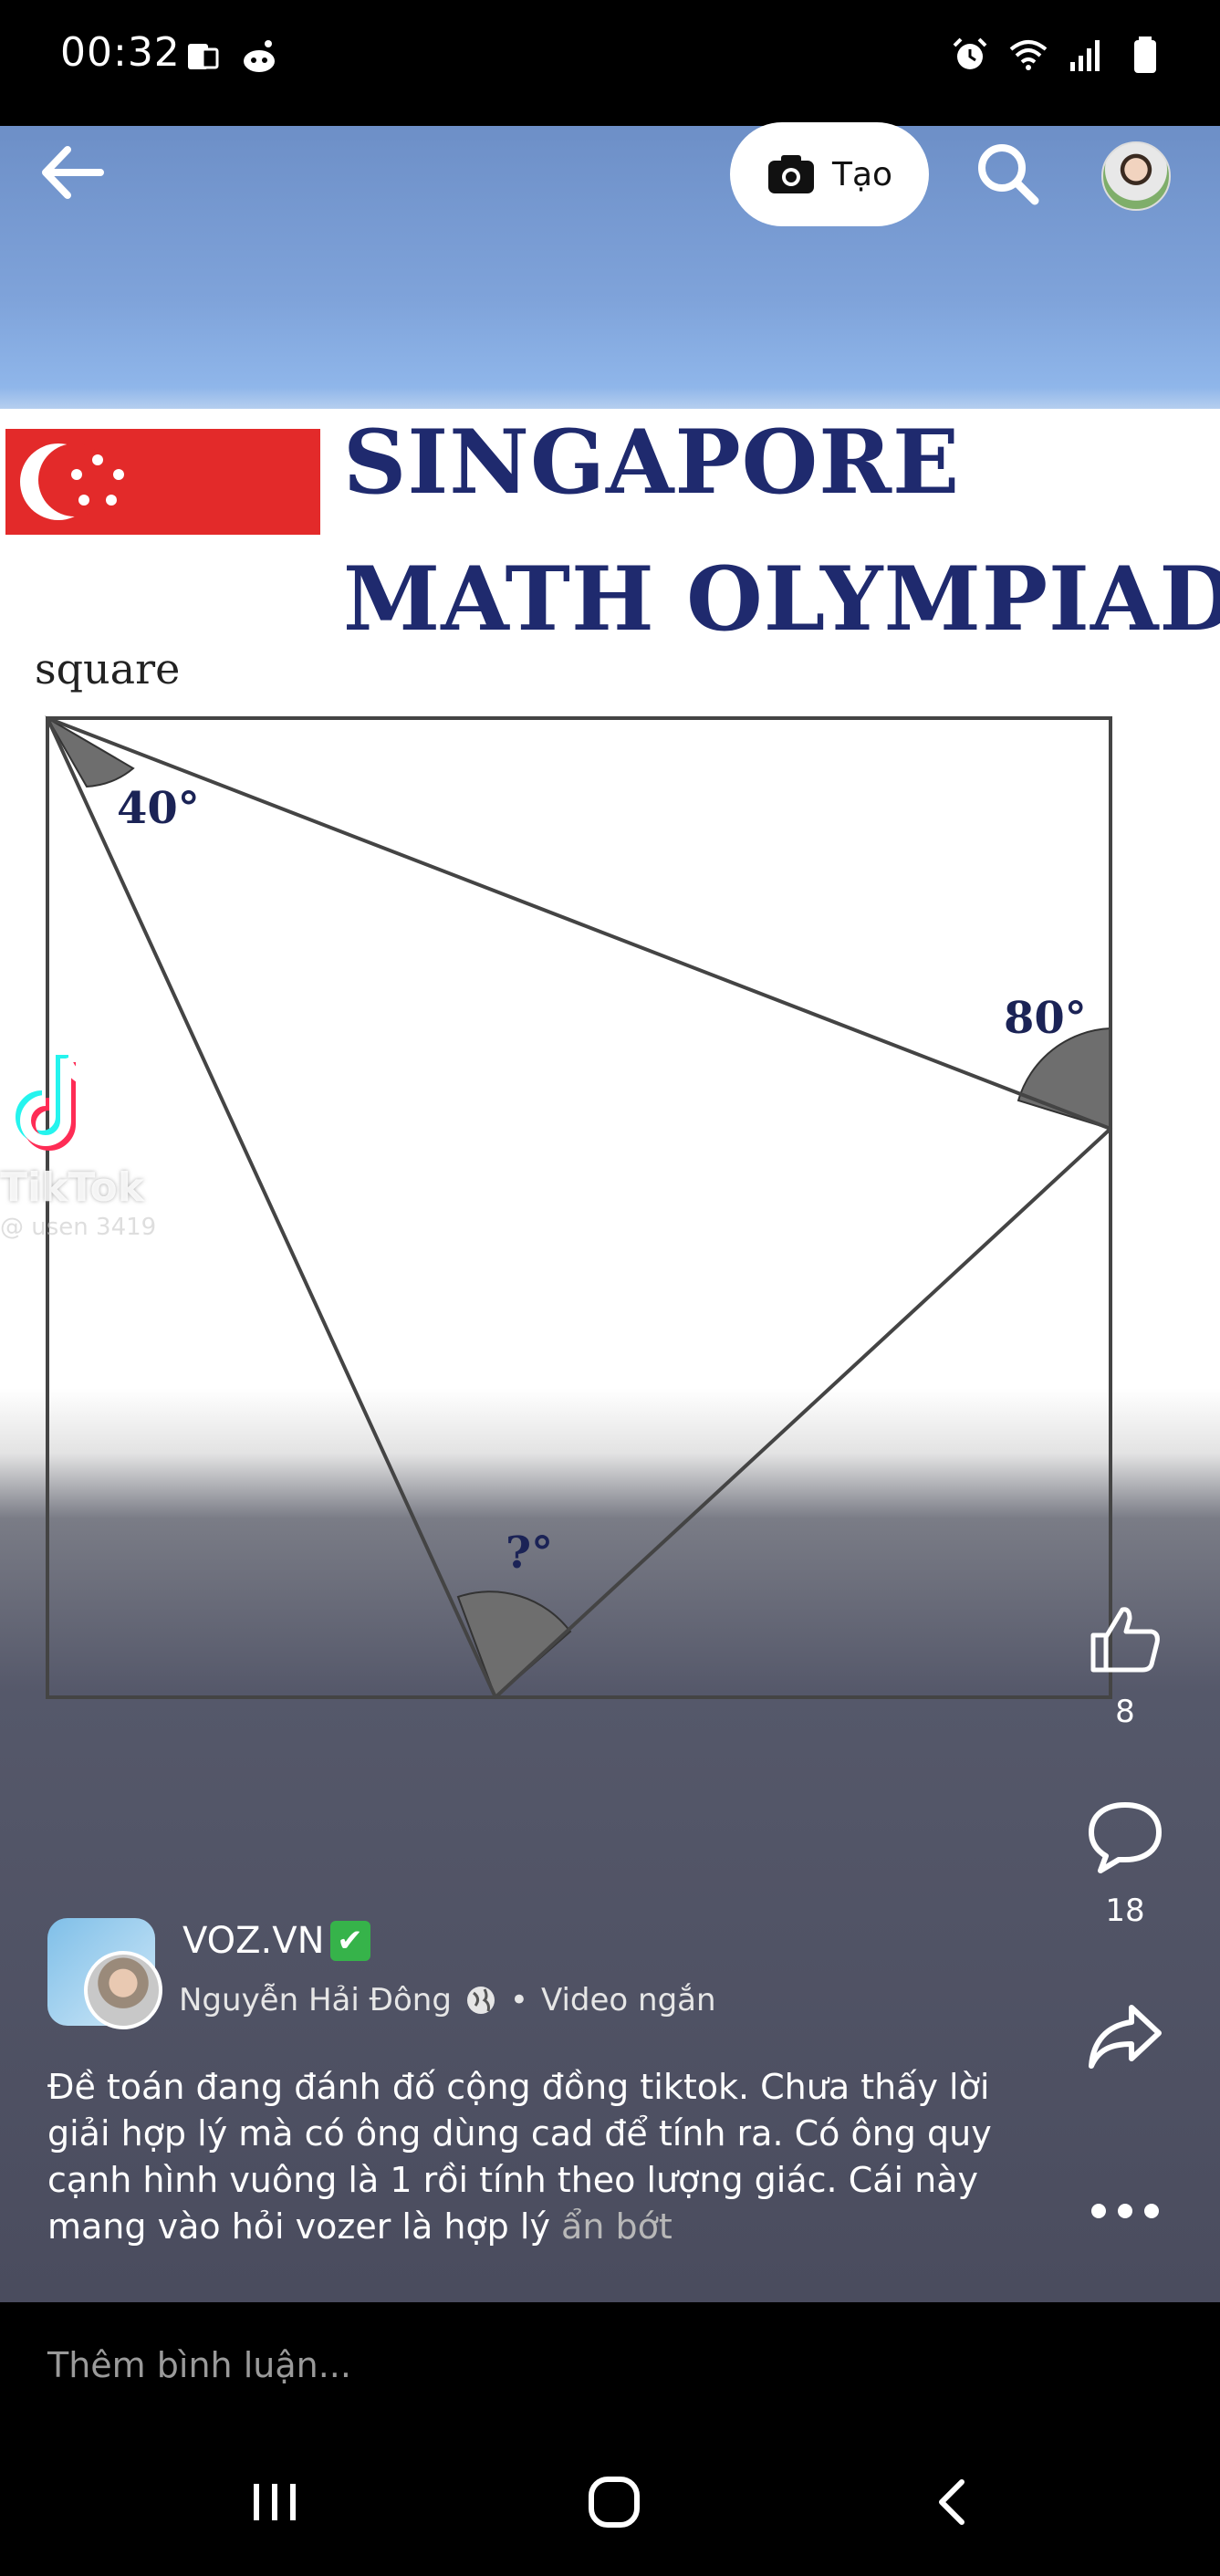  I want to click on more-button, so click(1125, 2211).